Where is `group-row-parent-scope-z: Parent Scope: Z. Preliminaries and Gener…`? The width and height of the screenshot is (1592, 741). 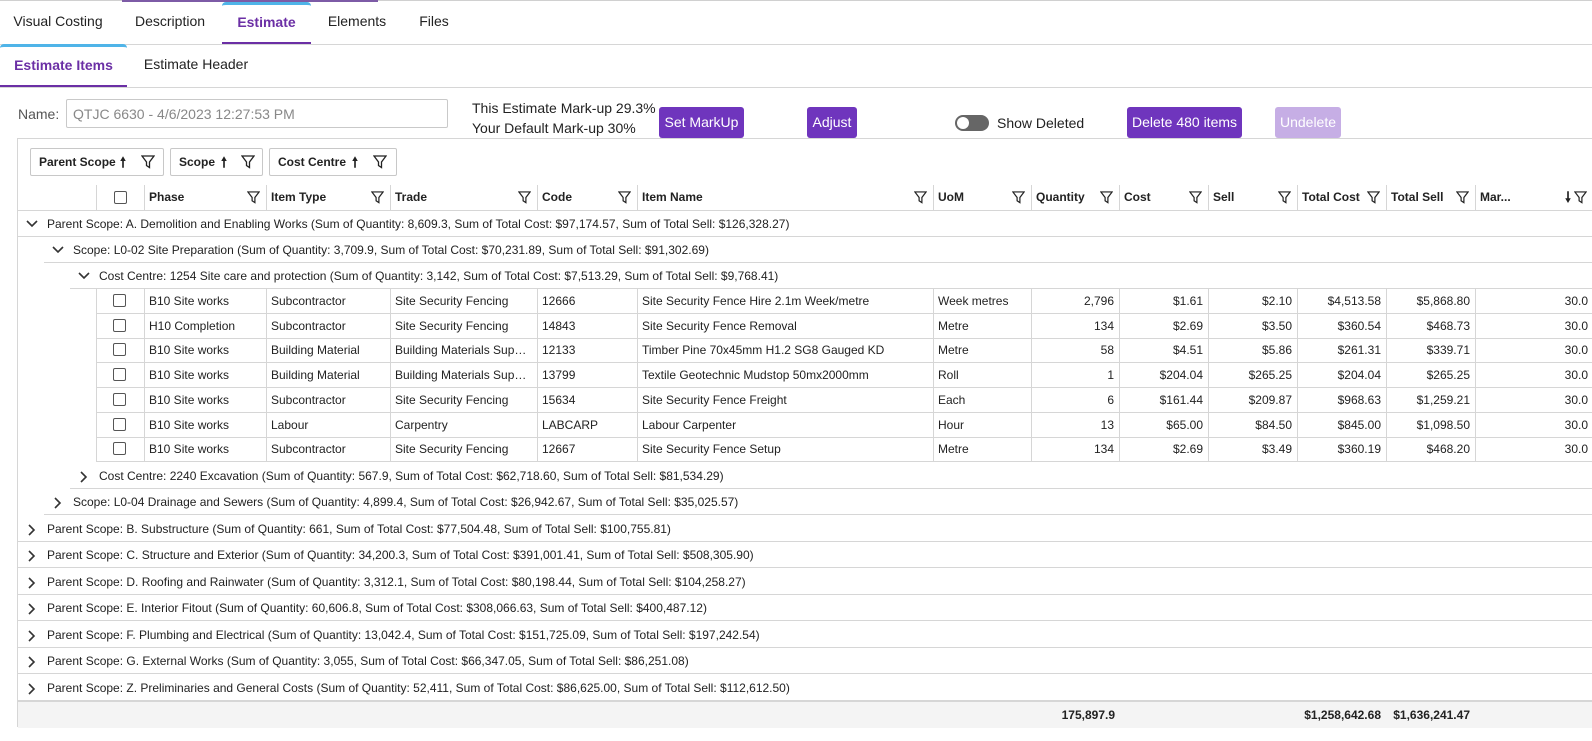
group-row-parent-scope-z: Parent Scope: Z. Preliminaries and Gener… is located at coordinates (805, 688).